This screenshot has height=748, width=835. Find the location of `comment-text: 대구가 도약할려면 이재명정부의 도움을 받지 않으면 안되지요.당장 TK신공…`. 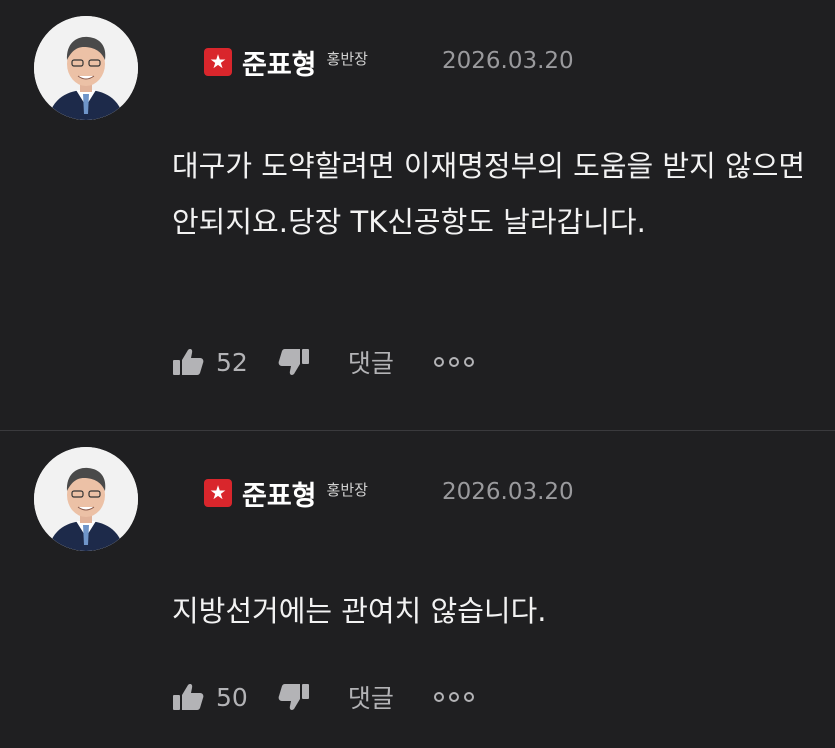

comment-text: 대구가 도약할려면 이재명정부의 도움을 받지 않으면 안되지요.당장 TK신공… is located at coordinates (489, 194).